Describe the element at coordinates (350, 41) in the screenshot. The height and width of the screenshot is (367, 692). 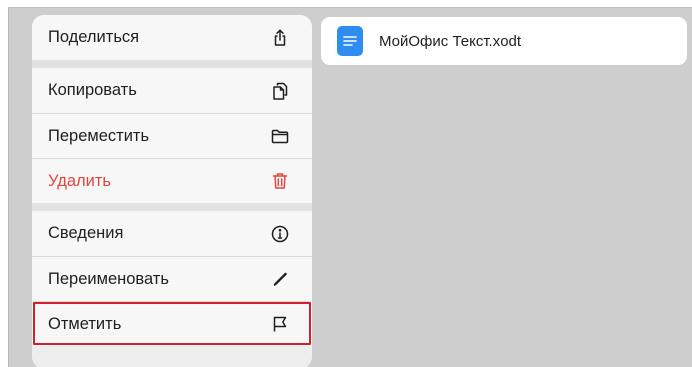
I see `document-icon` at that location.